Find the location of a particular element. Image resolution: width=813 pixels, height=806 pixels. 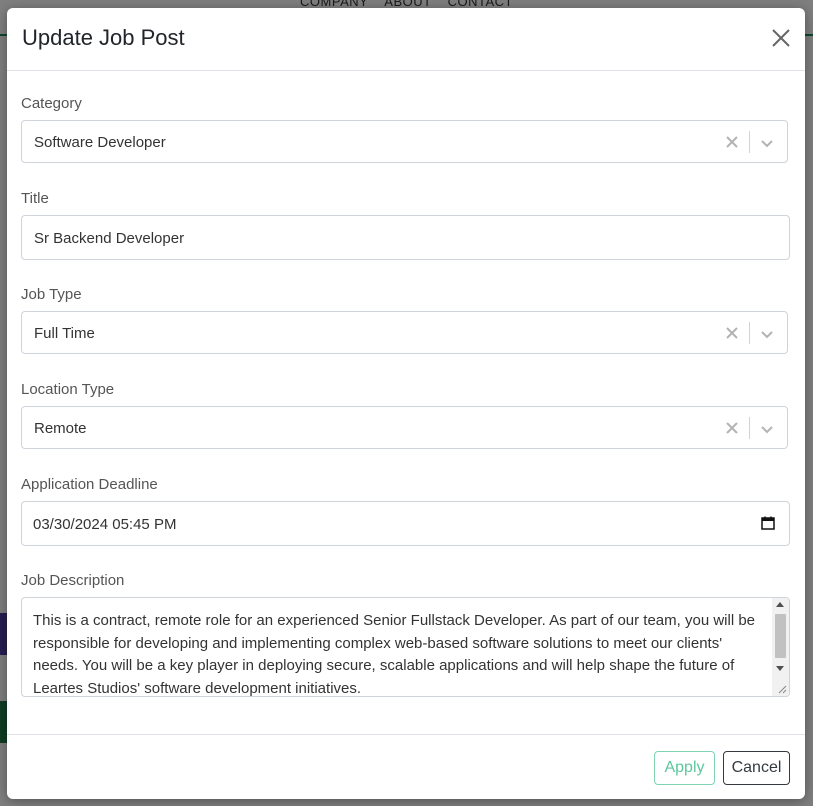

scroll-down-arrow-icon is located at coordinates (780, 668).